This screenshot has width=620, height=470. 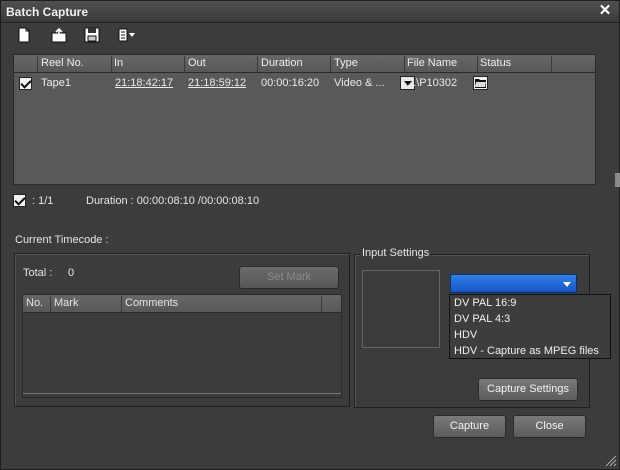 What do you see at coordinates (469, 426) in the screenshot?
I see `capture-button: Capture` at bounding box center [469, 426].